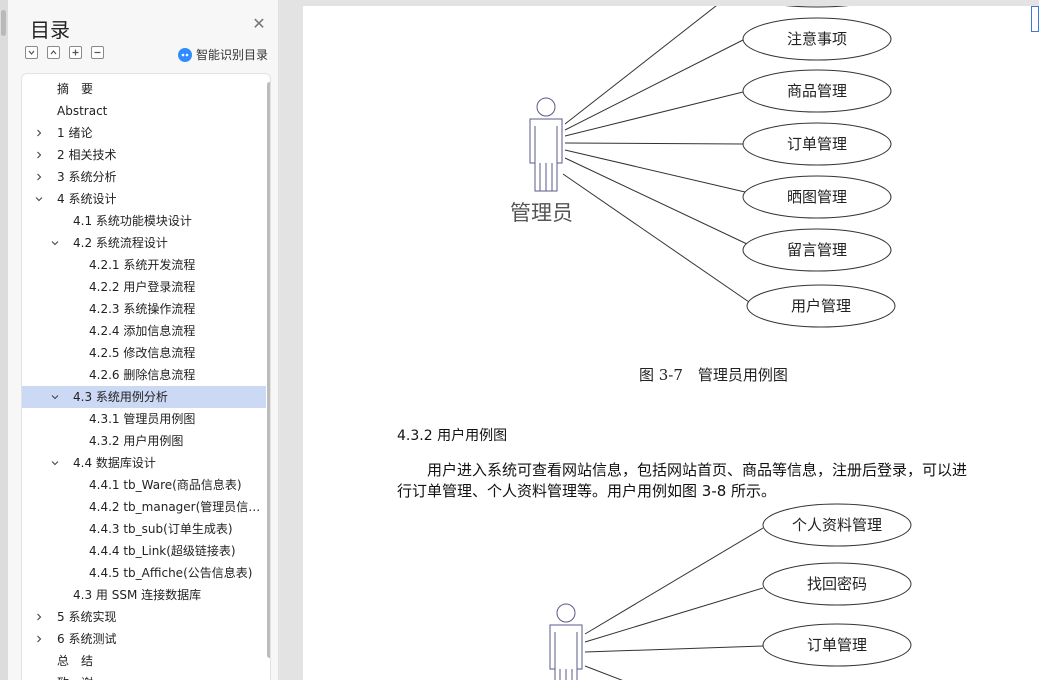  Describe the element at coordinates (136, 441) in the screenshot. I see `toc-item-label: 4.3.2 用户用例图` at that location.